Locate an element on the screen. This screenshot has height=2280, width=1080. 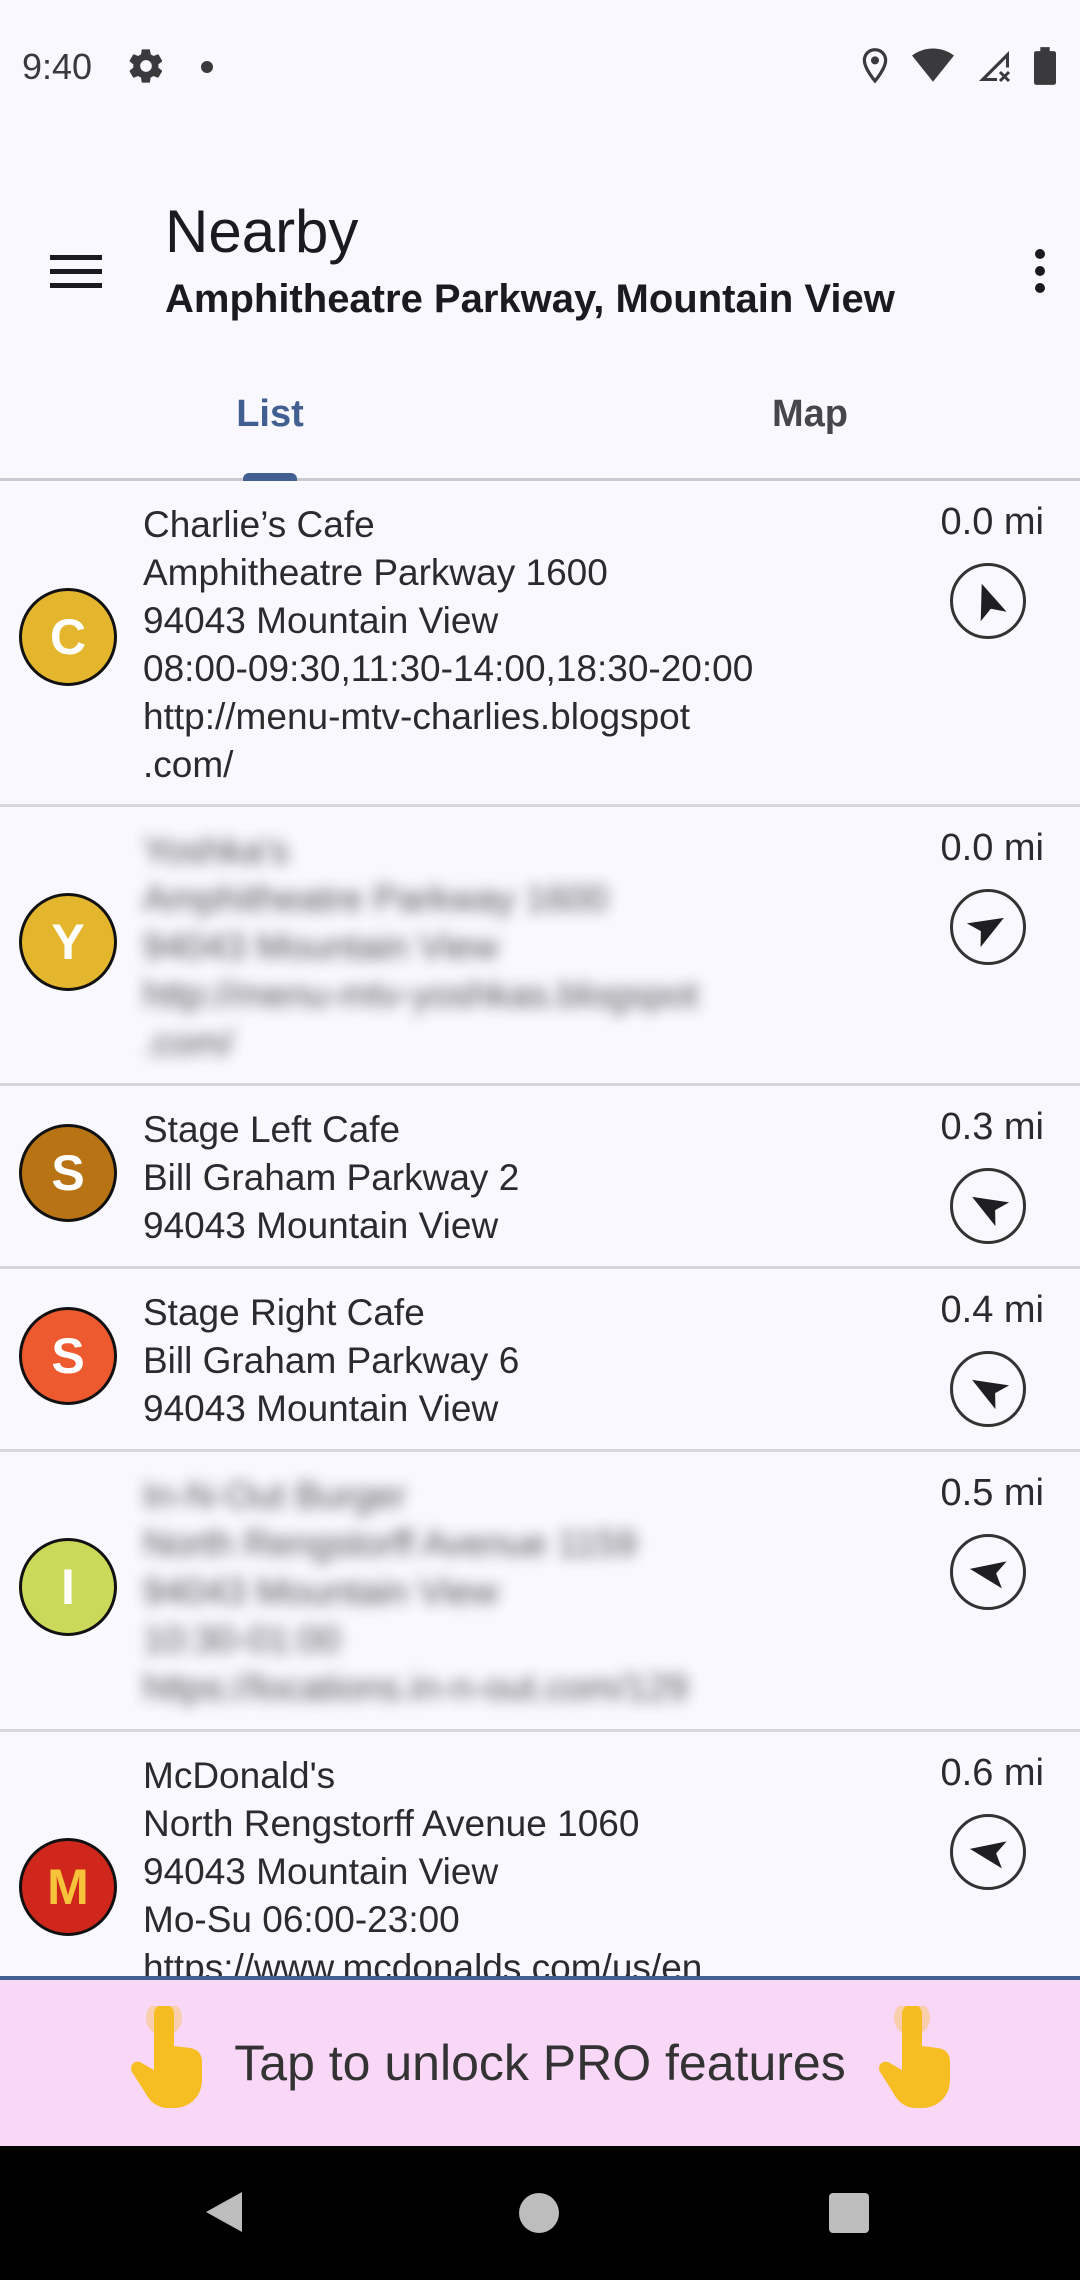
location-pin-icon is located at coordinates (875, 66).